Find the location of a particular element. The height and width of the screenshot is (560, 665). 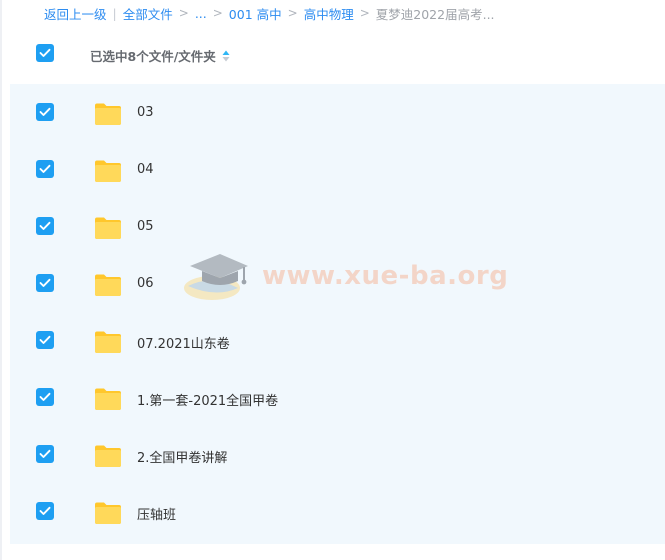

list-item: 05 is located at coordinates (337, 226).